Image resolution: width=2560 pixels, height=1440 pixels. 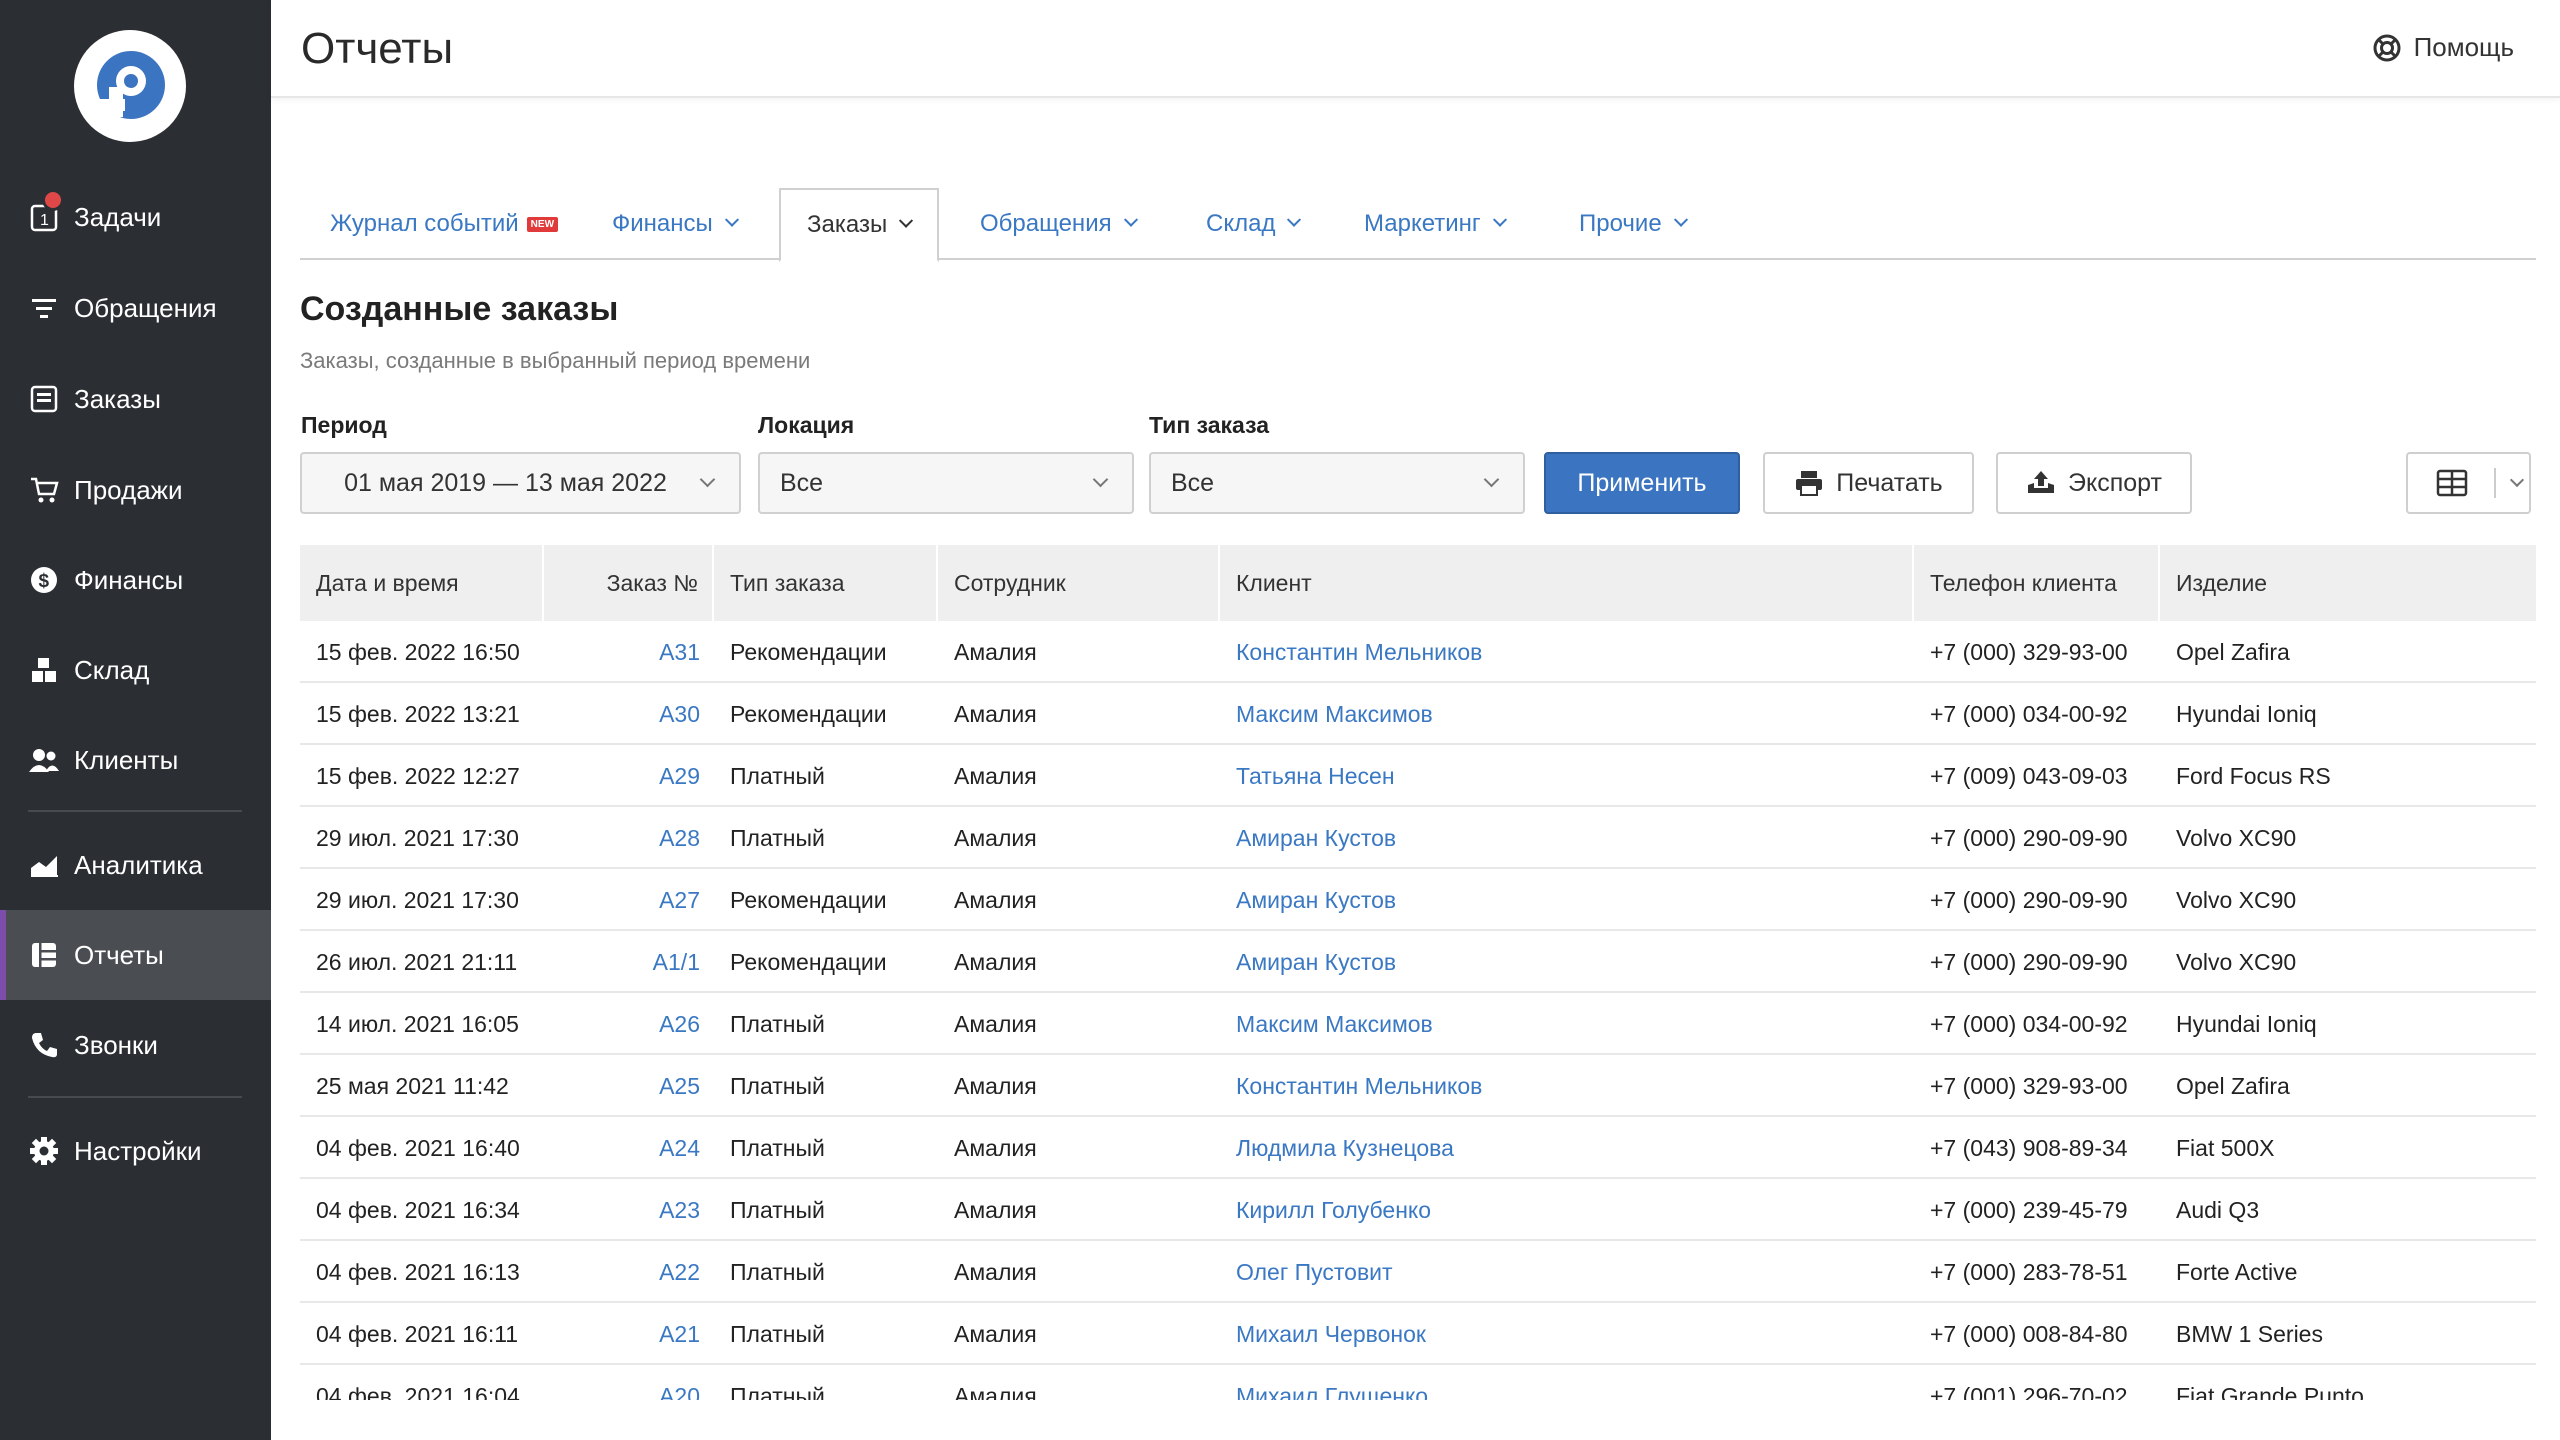 What do you see at coordinates (629, 962) in the screenshot?
I see `cell-order-number: A1/1` at bounding box center [629, 962].